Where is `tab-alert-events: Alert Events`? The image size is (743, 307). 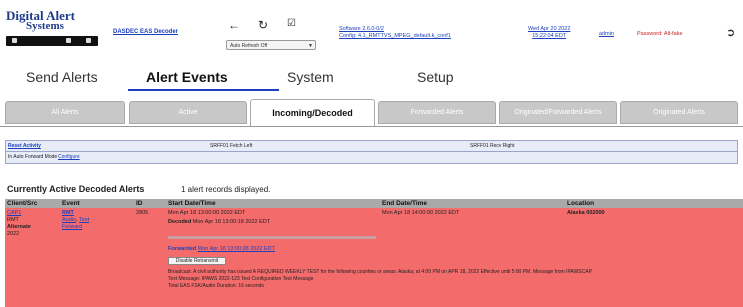 tab-alert-events: Alert Events is located at coordinates (187, 77).